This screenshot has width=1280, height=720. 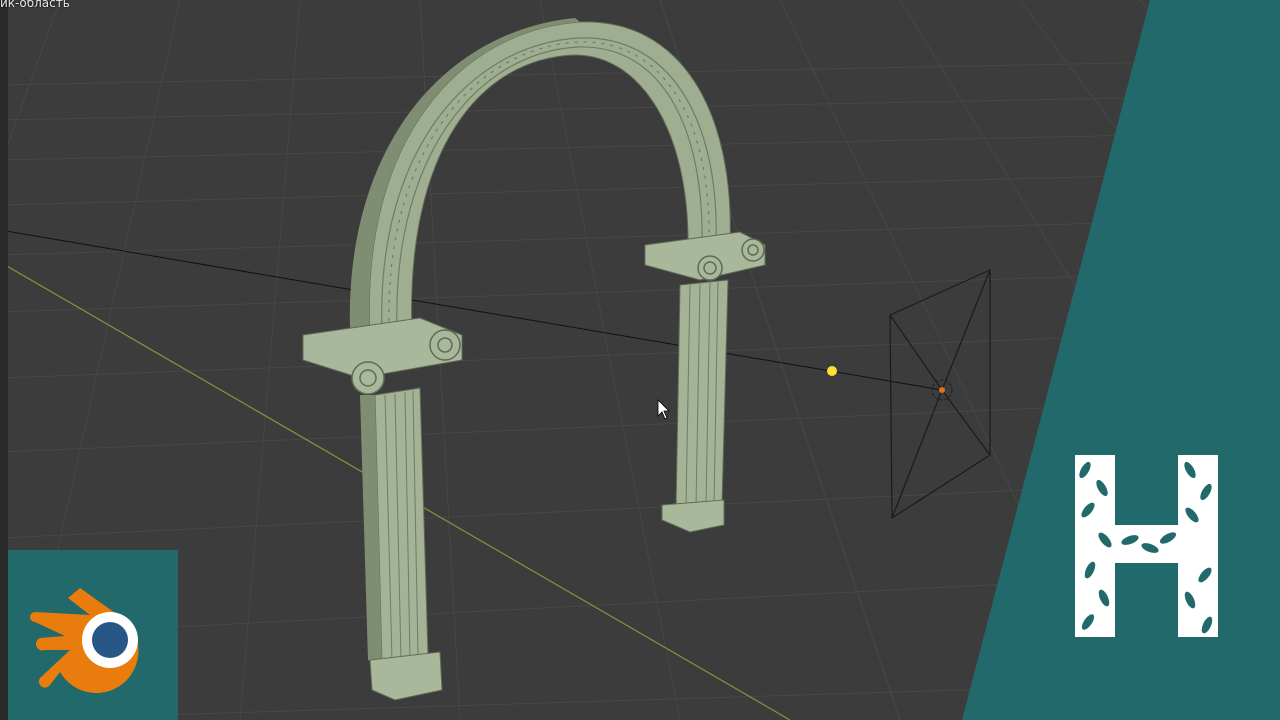 I want to click on viewport-left-edge, so click(x=4, y=360).